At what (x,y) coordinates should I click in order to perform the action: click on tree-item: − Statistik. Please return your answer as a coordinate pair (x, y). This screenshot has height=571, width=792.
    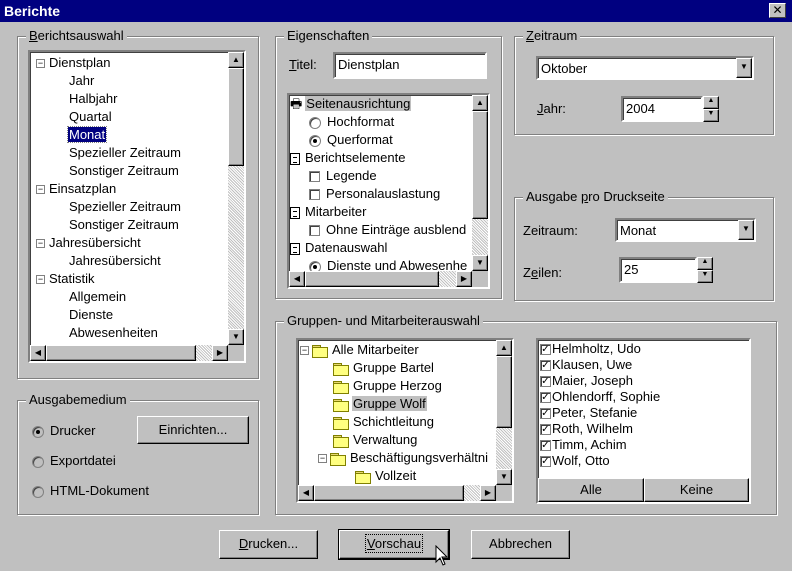
    Looking at the image, I should click on (66, 279).